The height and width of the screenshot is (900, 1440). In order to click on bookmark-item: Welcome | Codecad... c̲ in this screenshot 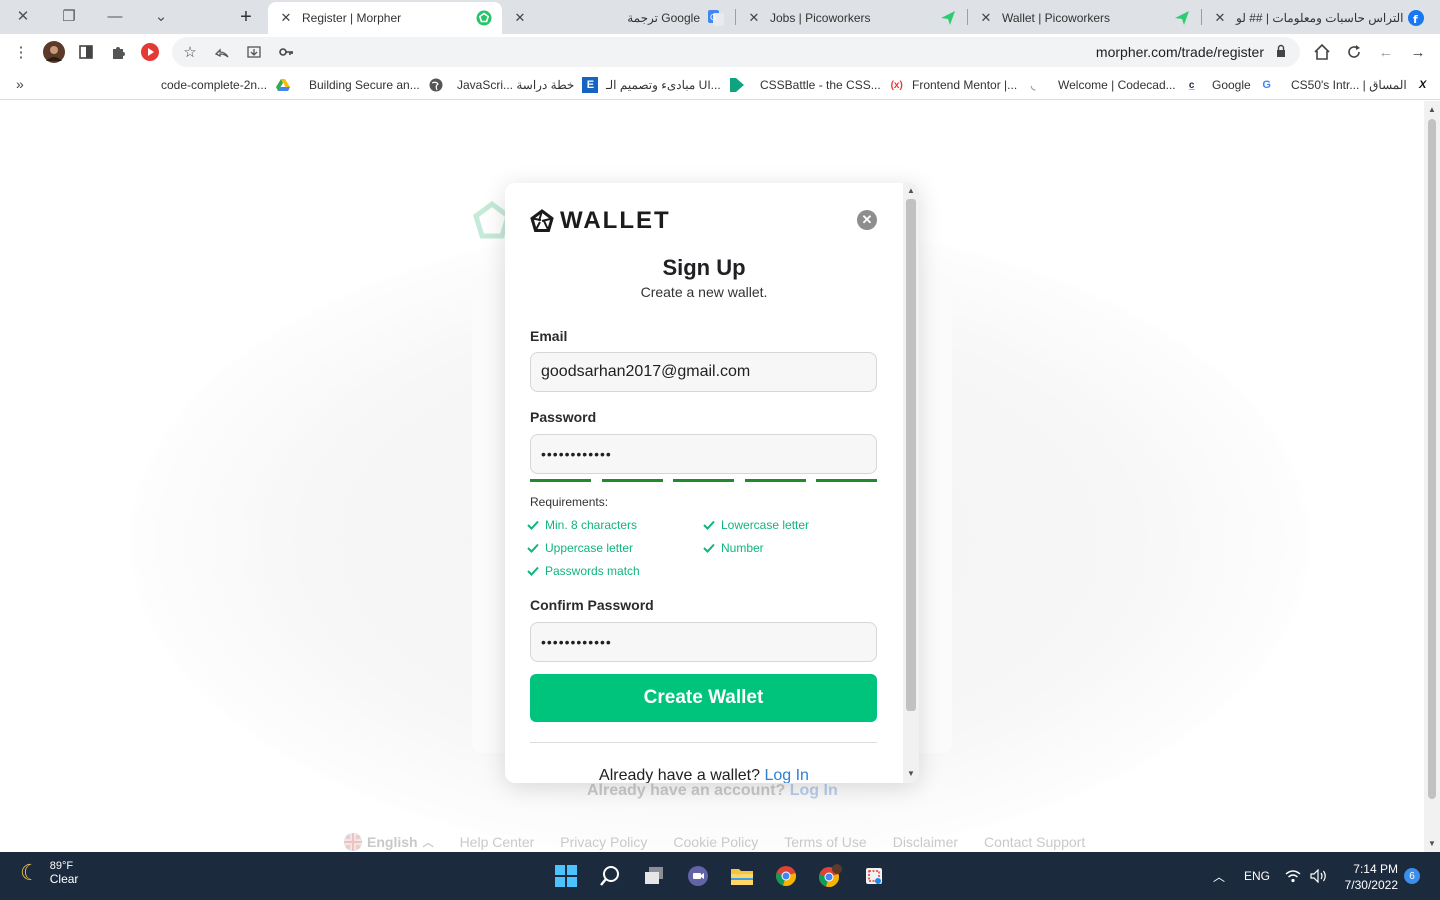, I will do `click(1129, 85)`.